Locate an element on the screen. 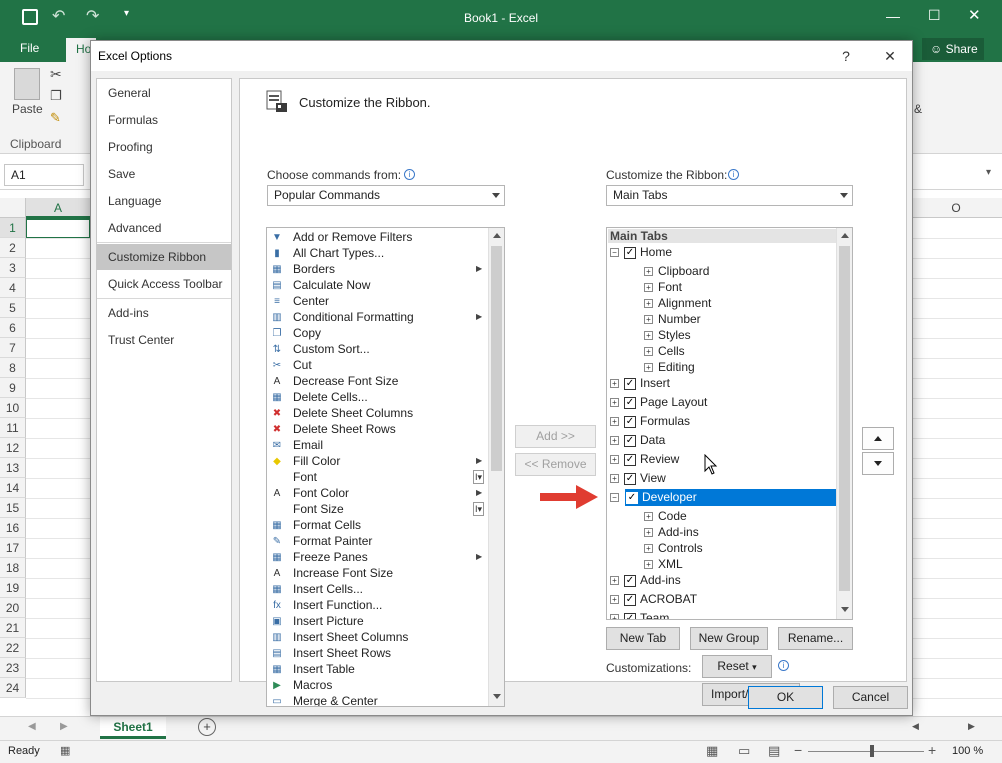 The image size is (1002, 763). row-header: 16 is located at coordinates (13, 528).